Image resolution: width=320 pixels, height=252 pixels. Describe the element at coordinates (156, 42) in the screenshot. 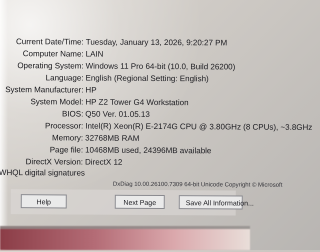

I see `current-date-time-value: Tuesday, January 13, 2026, 9:20:27 PM` at that location.